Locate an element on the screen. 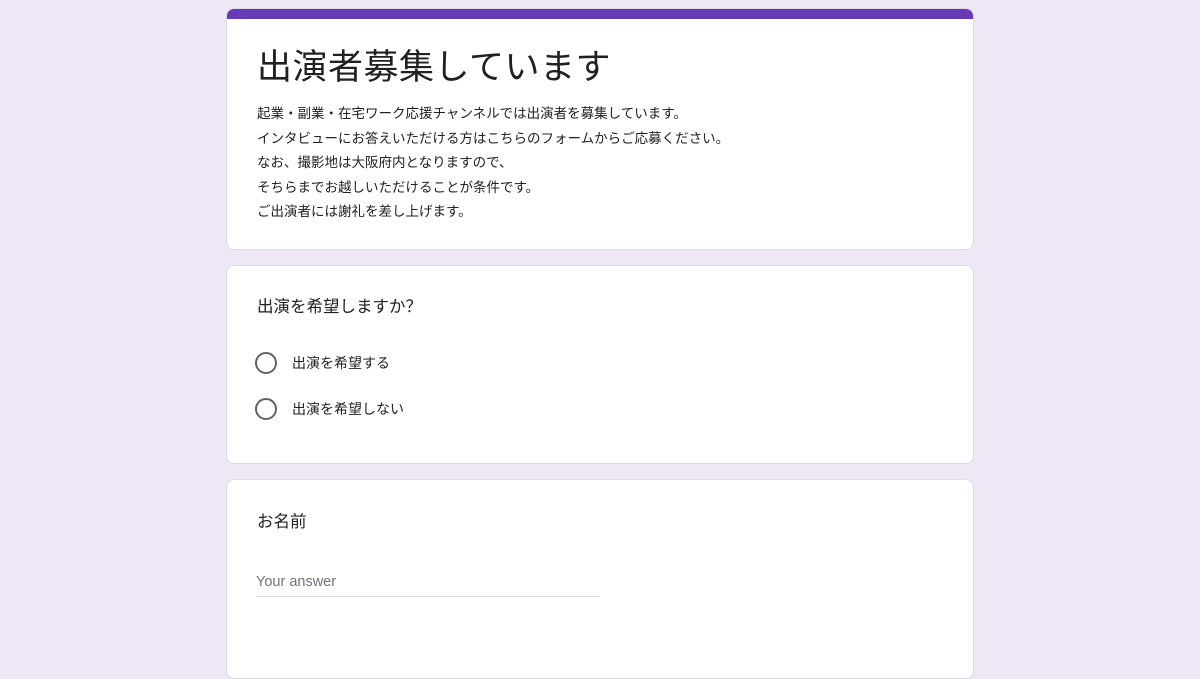 The height and width of the screenshot is (679, 1200). description-line: なお、撮影地は大阪府内となりますので、 is located at coordinates (385, 163).